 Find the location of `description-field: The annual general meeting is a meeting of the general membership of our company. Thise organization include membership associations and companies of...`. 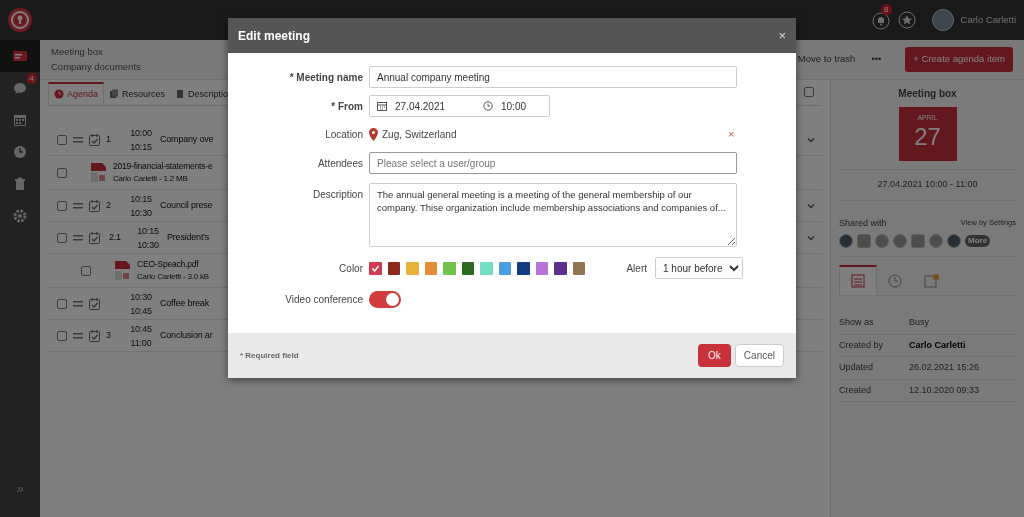

description-field: The annual general meeting is a meeting of the general membership of our company. Thise organization include membership associations and companies of... is located at coordinates (553, 215).